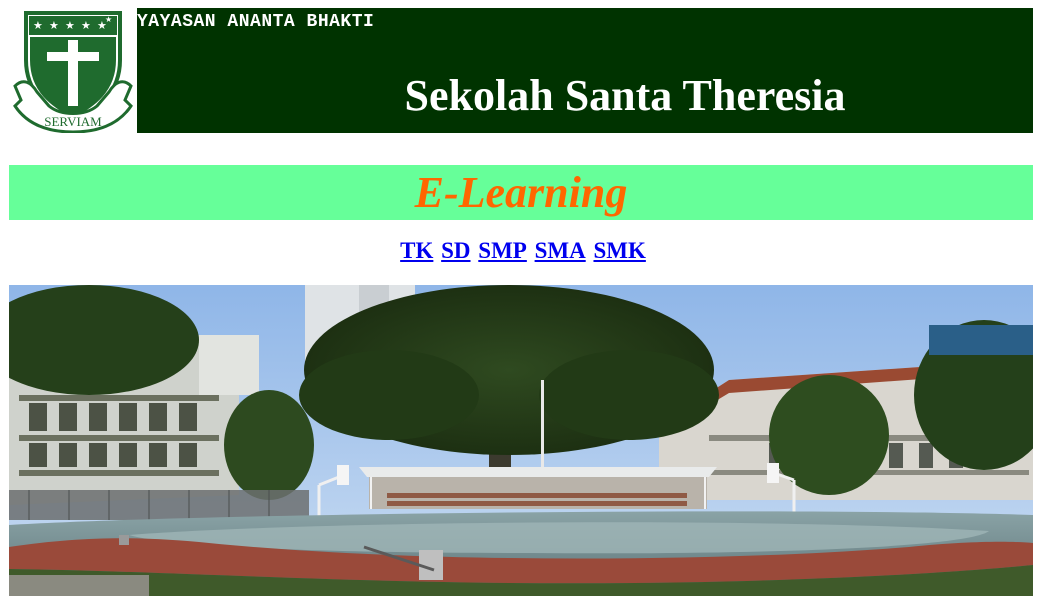 This screenshot has height=606, width=1046. Describe the element at coordinates (560, 250) in the screenshot. I see `nav-link-sma: SMA` at that location.